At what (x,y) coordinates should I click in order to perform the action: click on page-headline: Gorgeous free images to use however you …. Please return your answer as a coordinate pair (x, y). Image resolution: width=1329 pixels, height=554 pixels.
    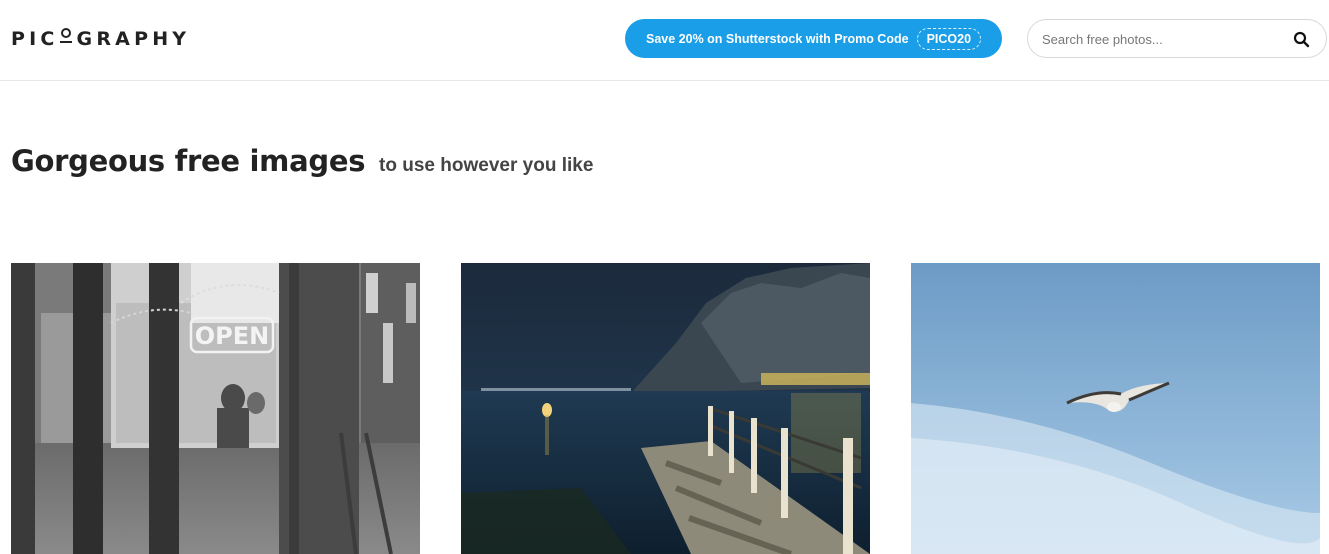
    Looking at the image, I should click on (302, 160).